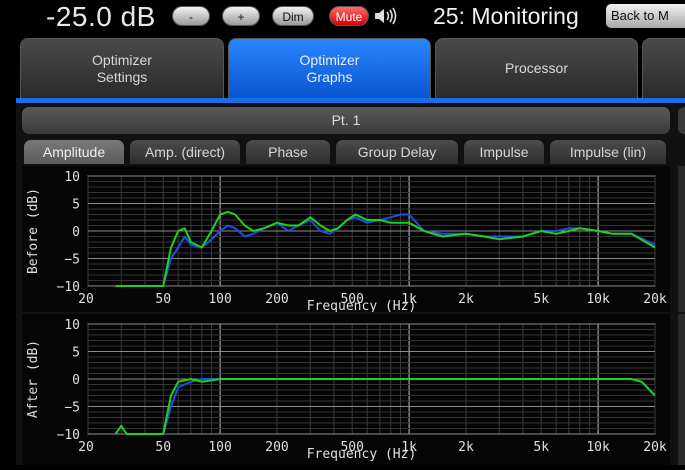  I want to click on tab-label: Processor, so click(536, 68).